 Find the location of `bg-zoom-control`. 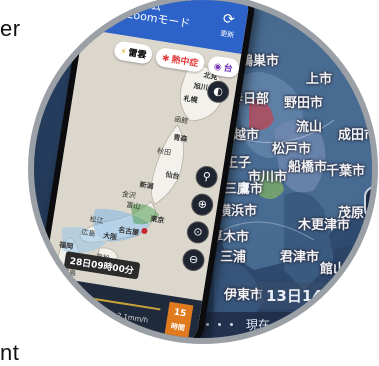

bg-zoom-control is located at coordinates (368, 203).